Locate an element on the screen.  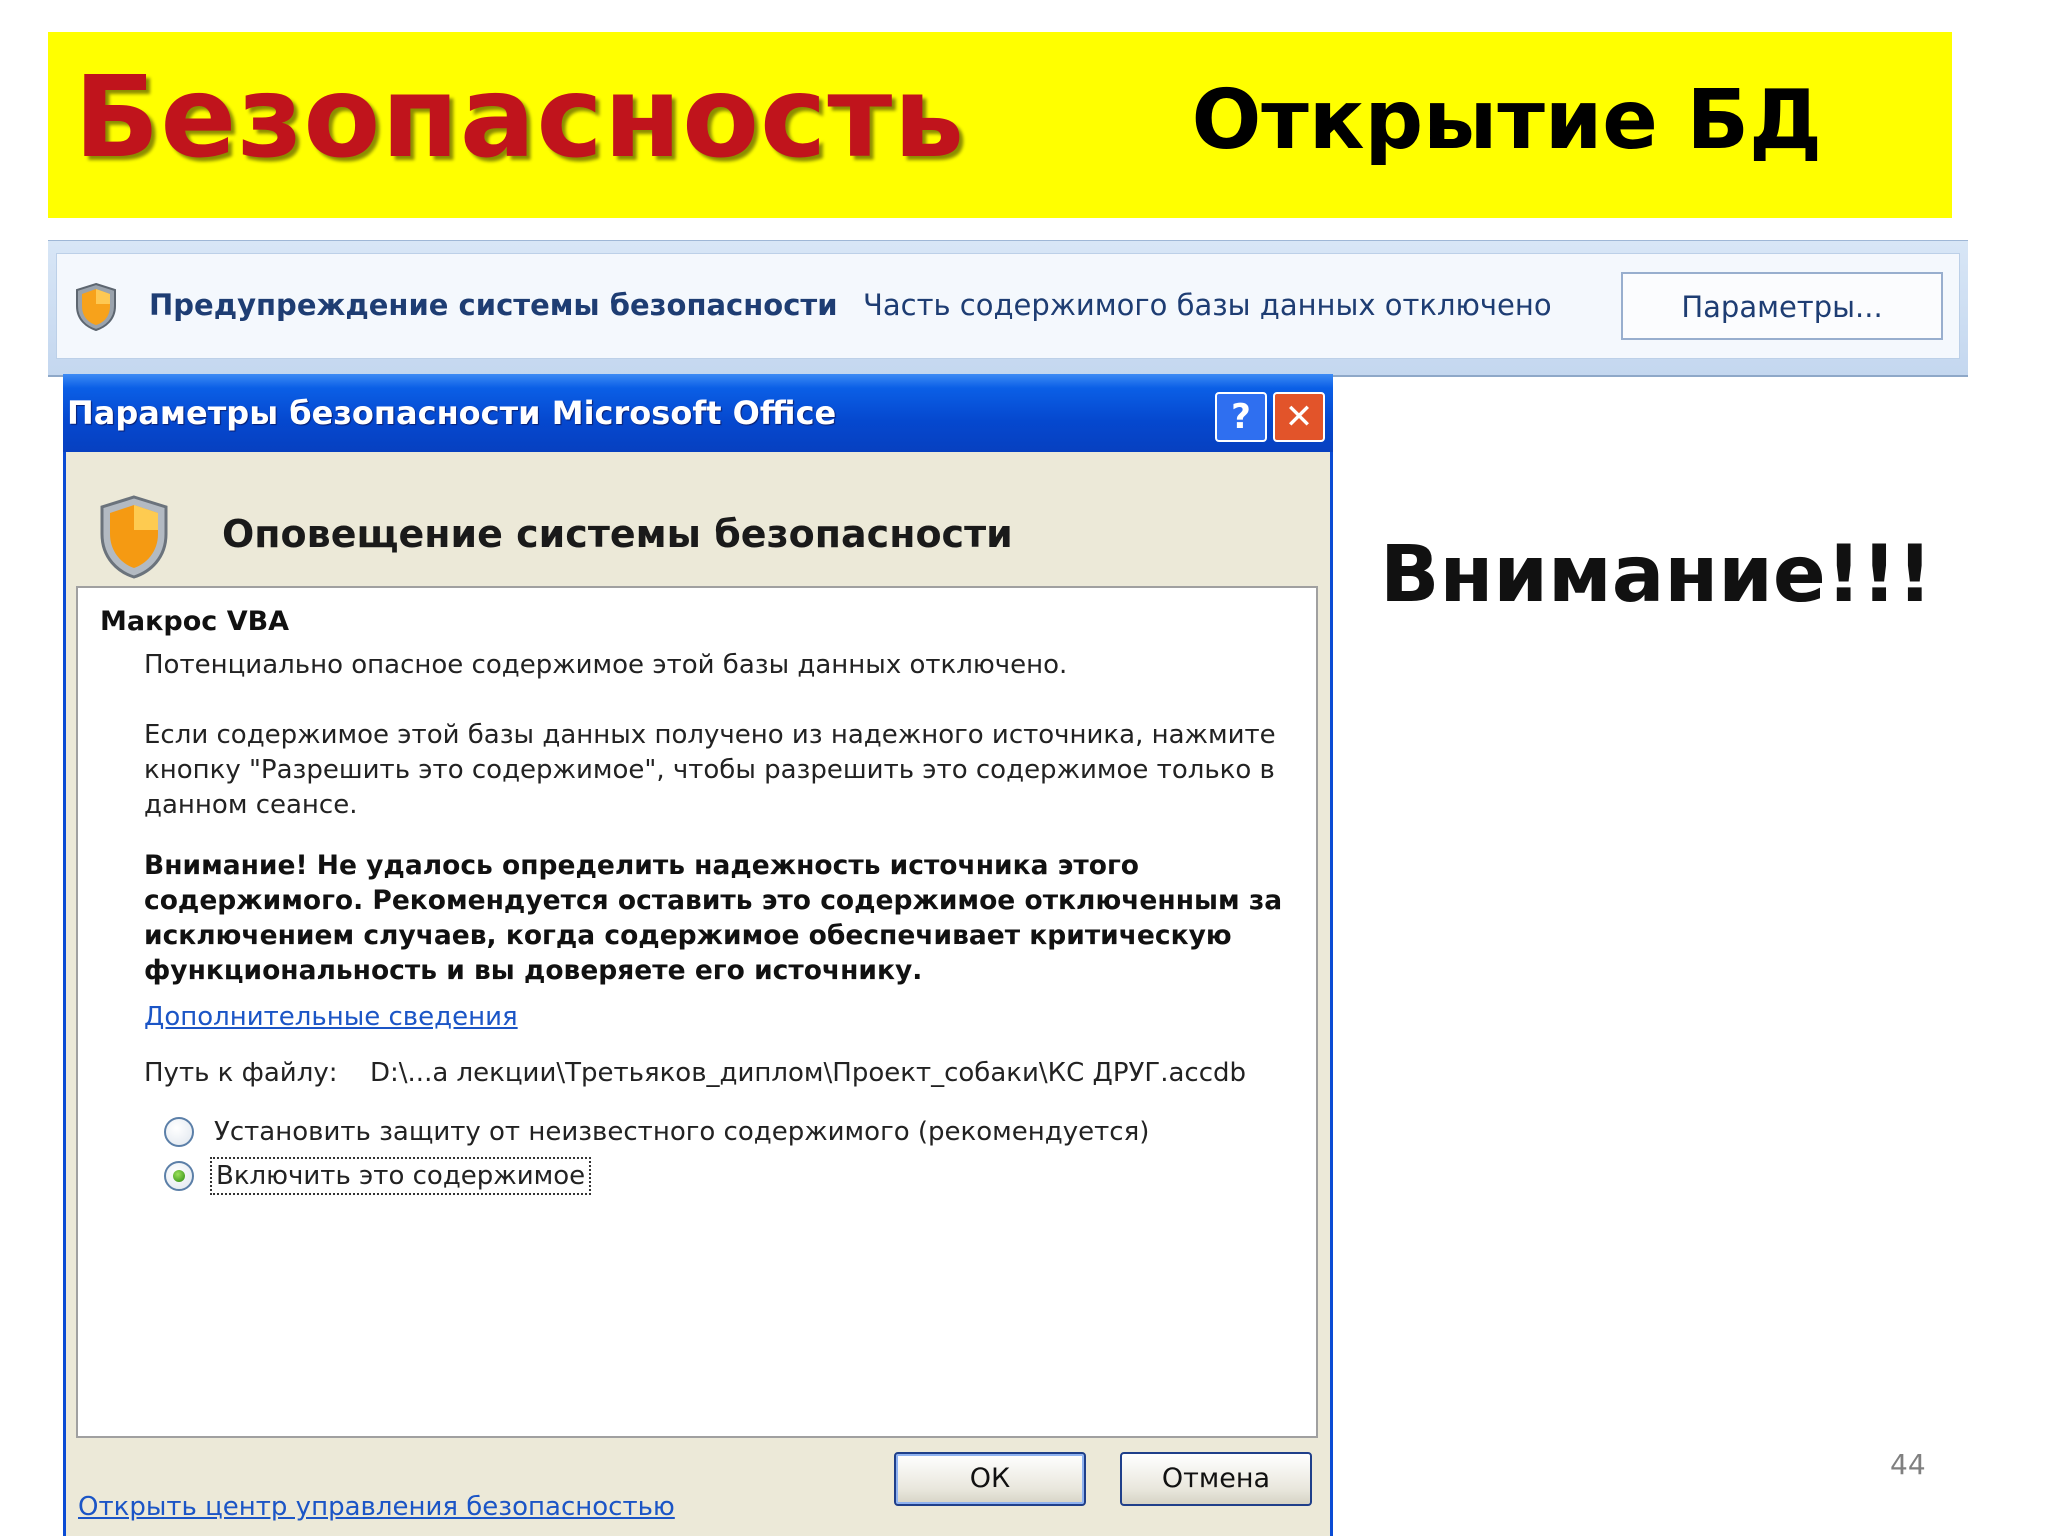
close-button: ✕ is located at coordinates (1299, 417).